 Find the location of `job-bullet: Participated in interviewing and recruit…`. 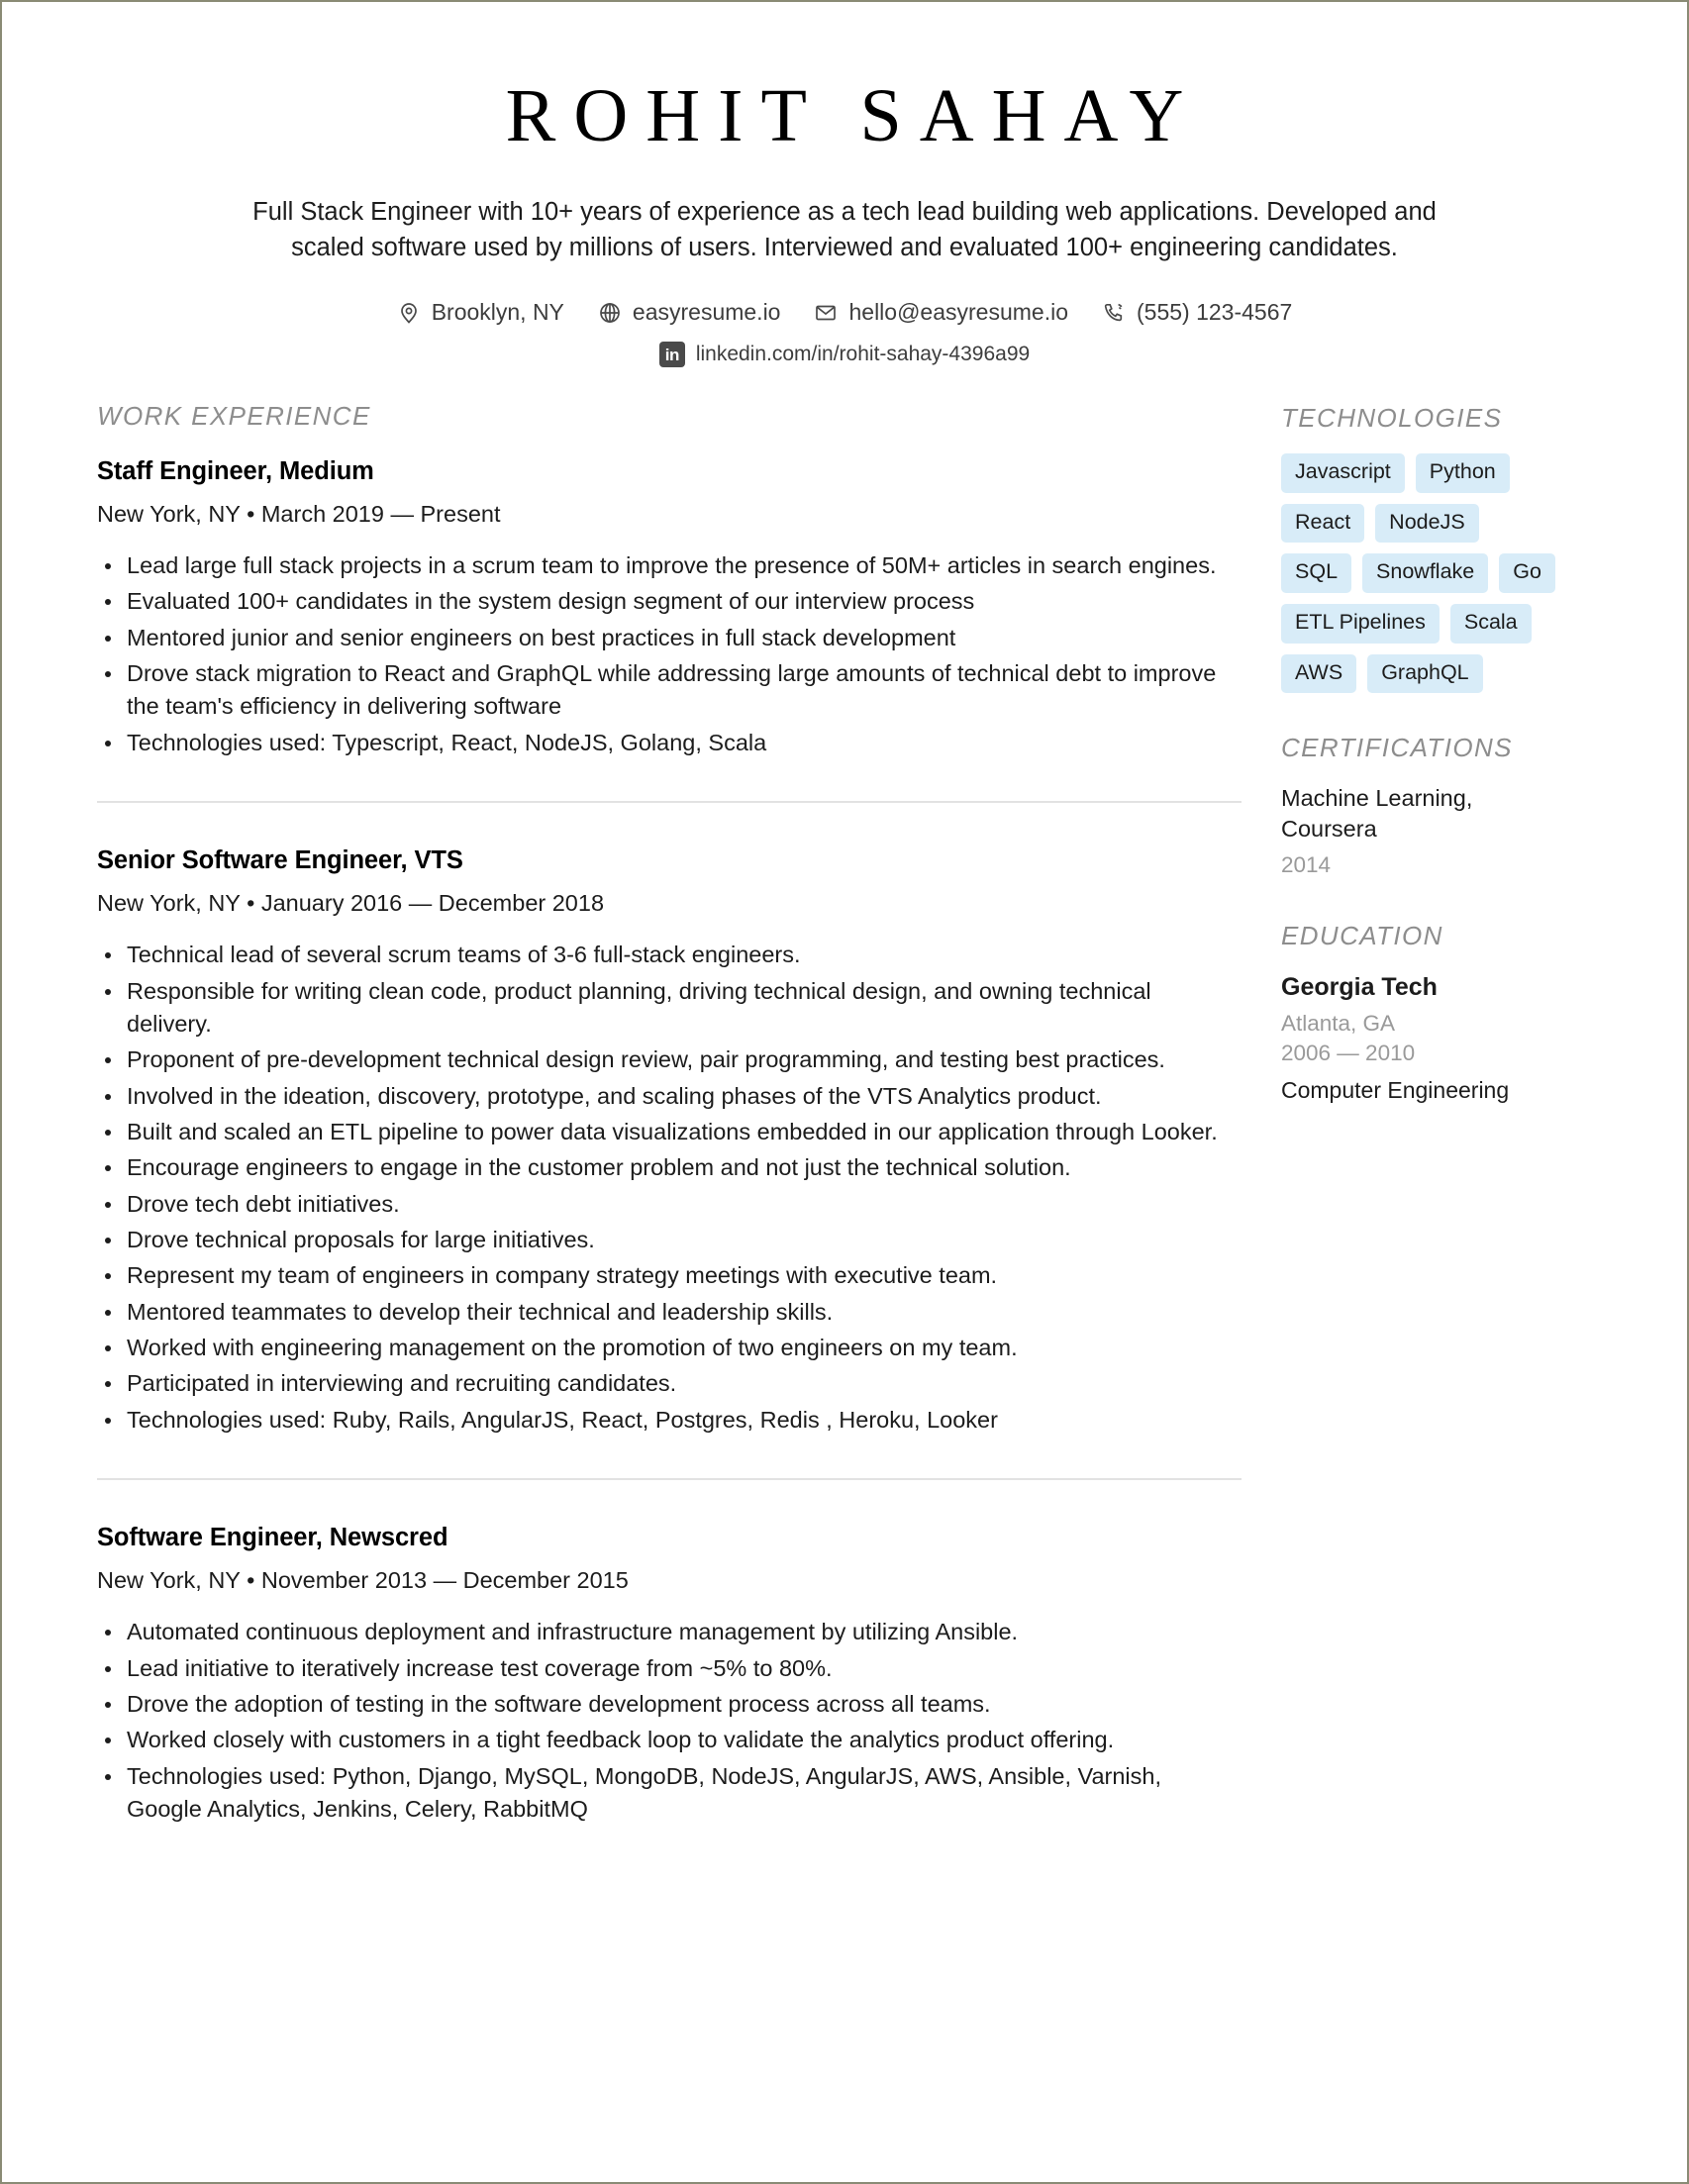

job-bullet: Participated in interviewing and recruit… is located at coordinates (669, 1383).